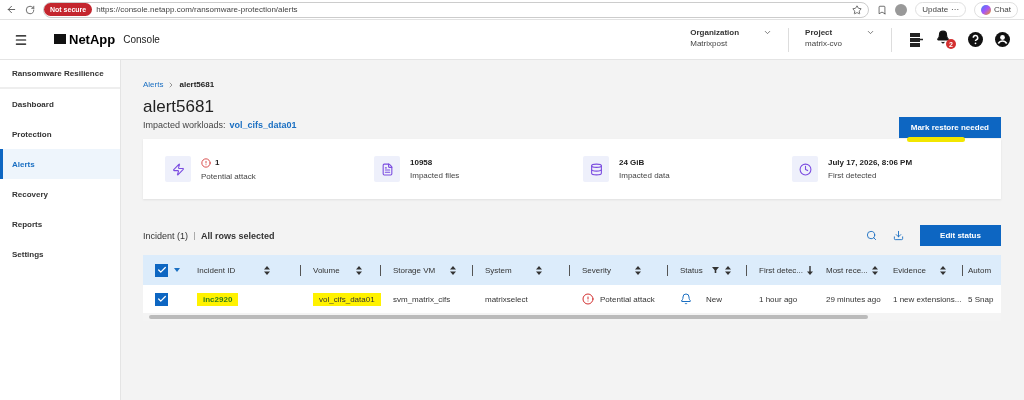 The image size is (1024, 400). I want to click on reload-icon, so click(30, 9).